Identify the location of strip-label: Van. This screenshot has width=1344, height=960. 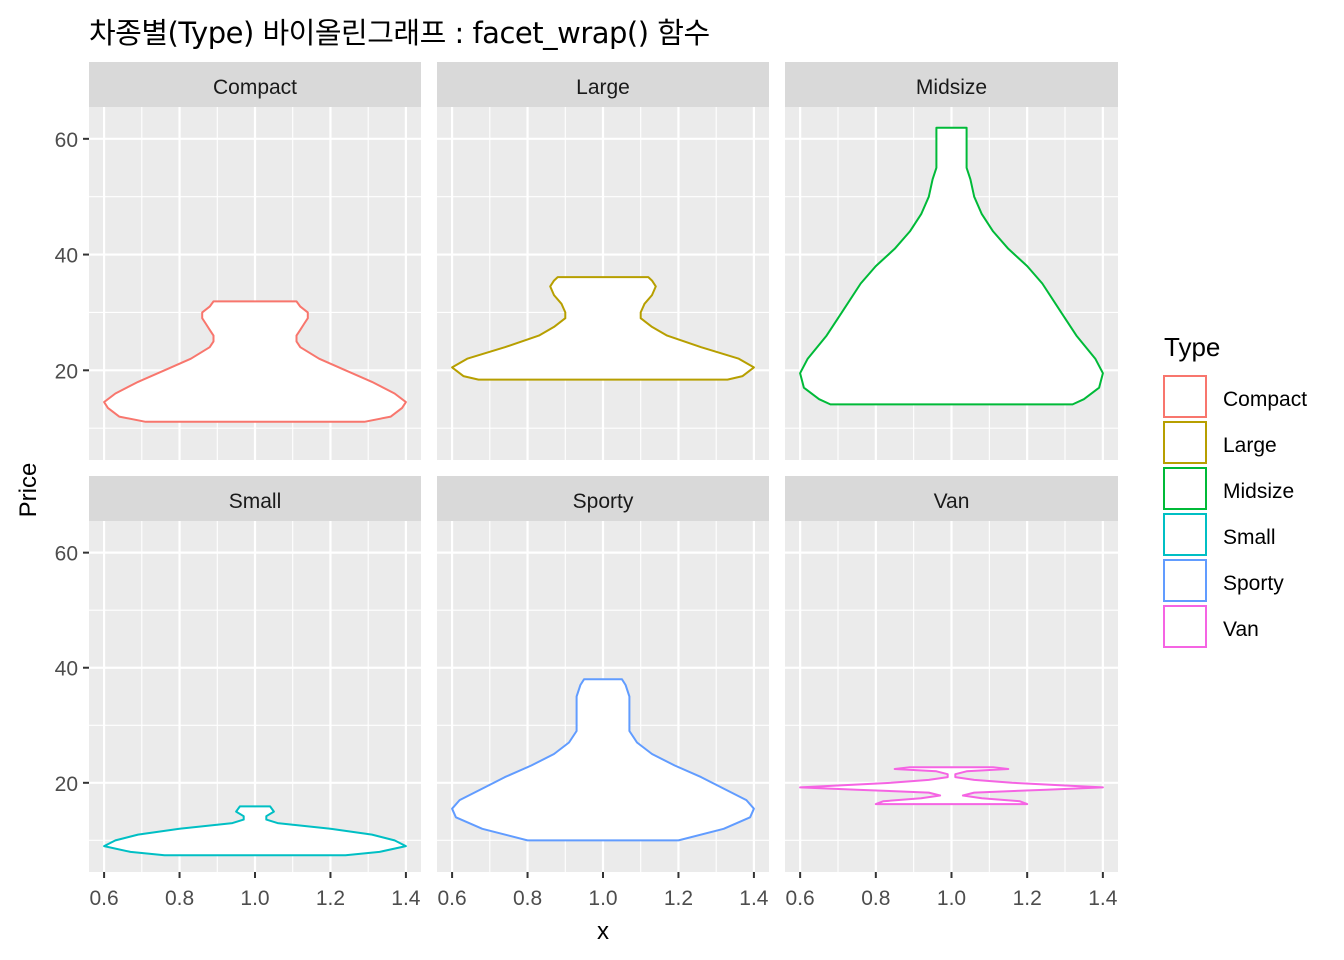
(952, 501).